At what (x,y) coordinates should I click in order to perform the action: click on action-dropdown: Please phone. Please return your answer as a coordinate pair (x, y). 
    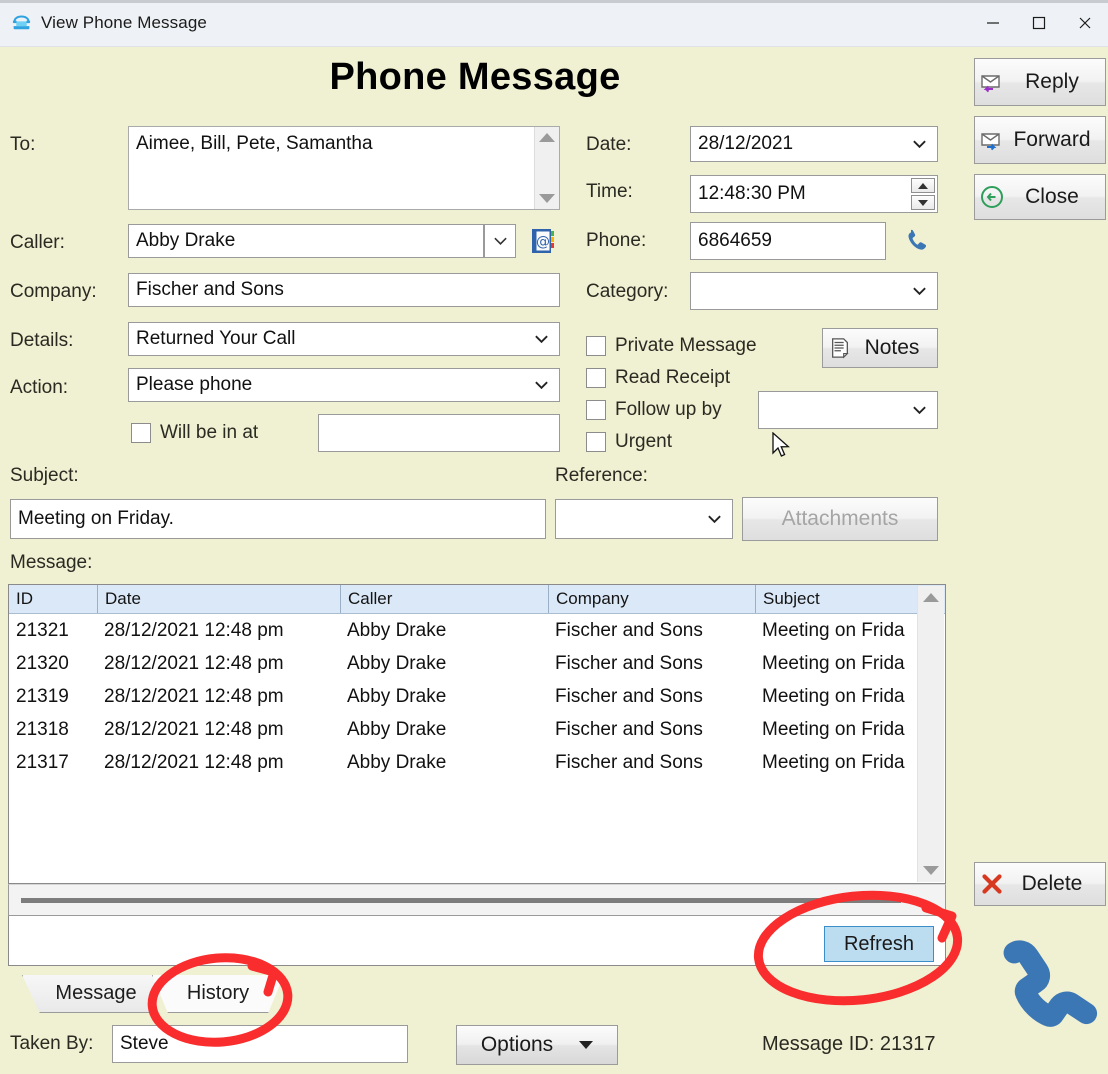
    Looking at the image, I should click on (344, 385).